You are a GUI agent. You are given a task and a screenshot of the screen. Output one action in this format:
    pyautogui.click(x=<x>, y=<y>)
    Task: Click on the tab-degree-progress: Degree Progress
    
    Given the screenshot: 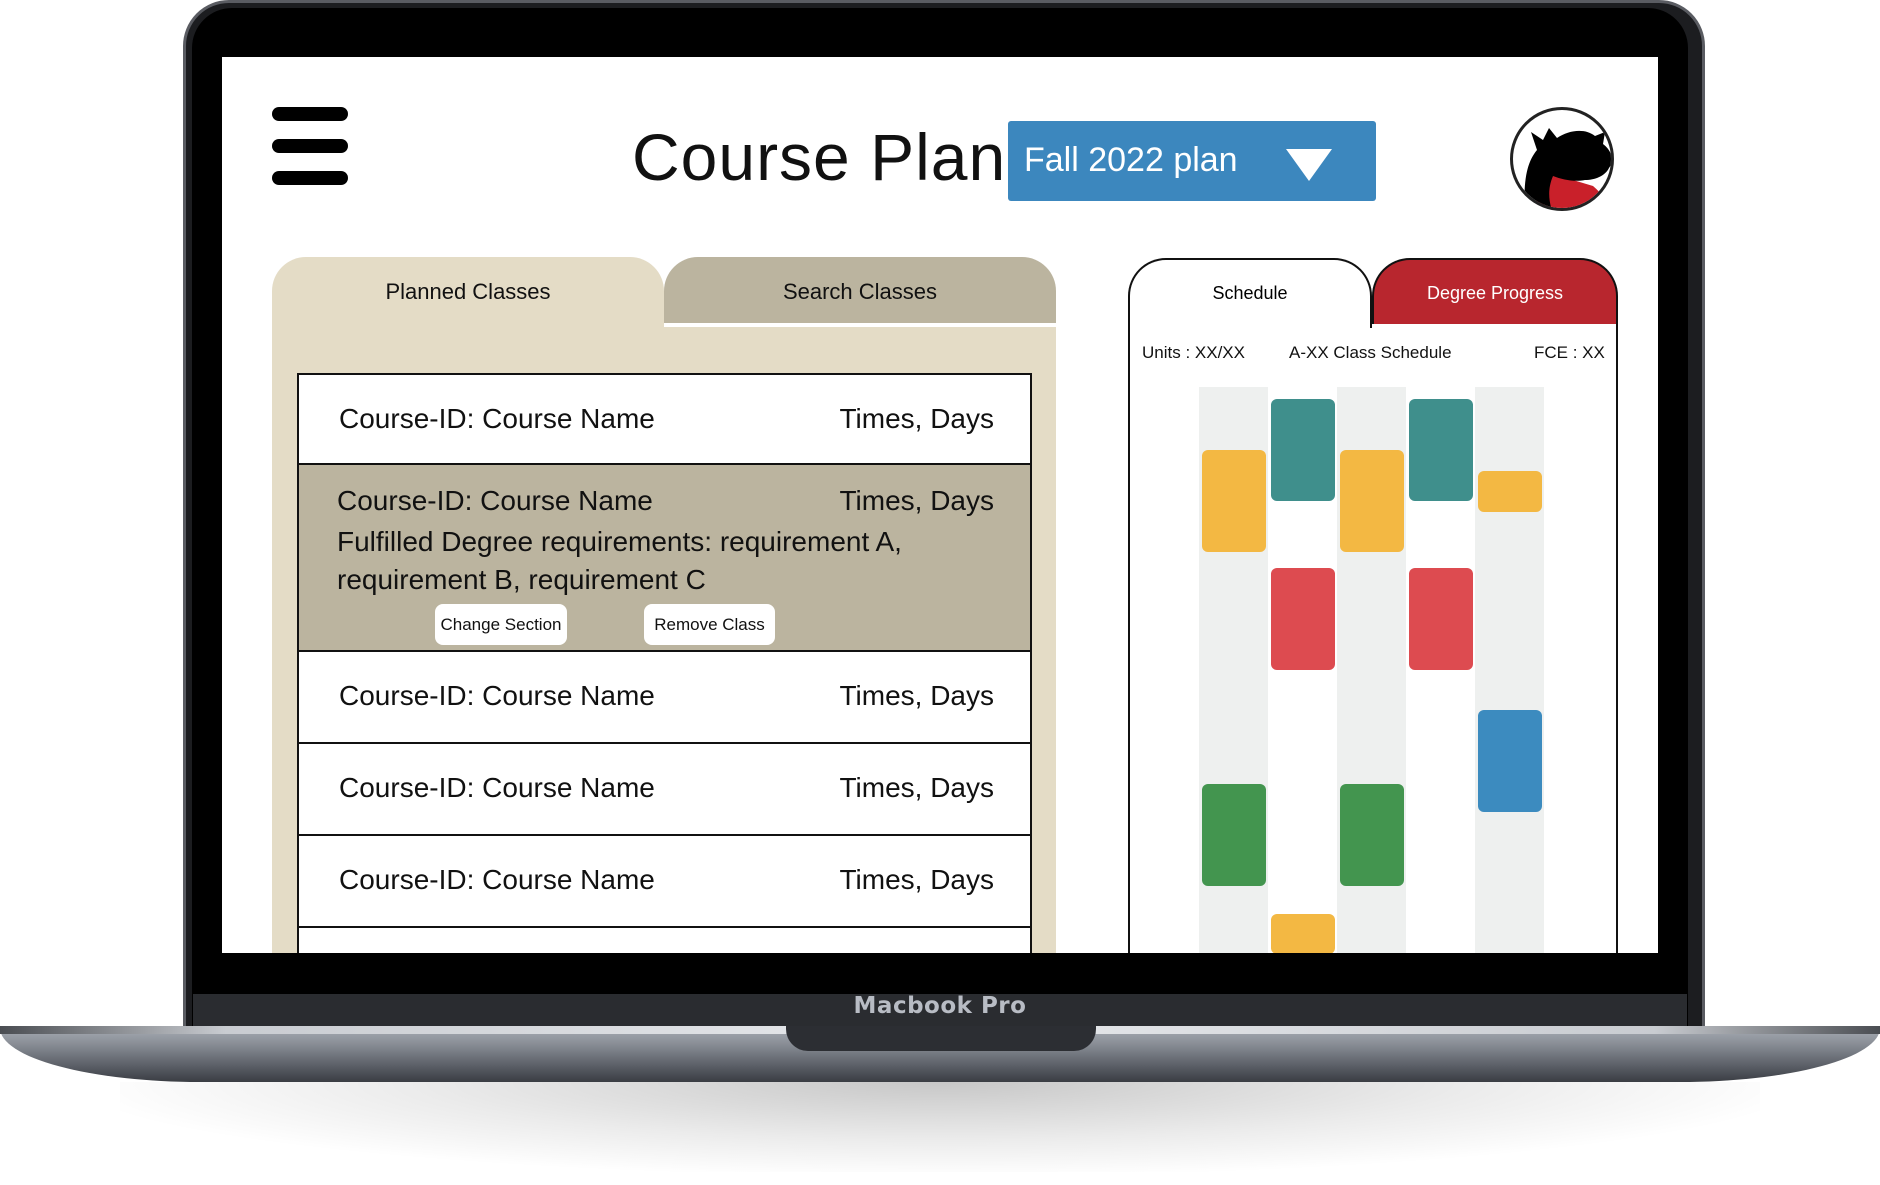 What is the action you would take?
    pyautogui.click(x=1495, y=291)
    